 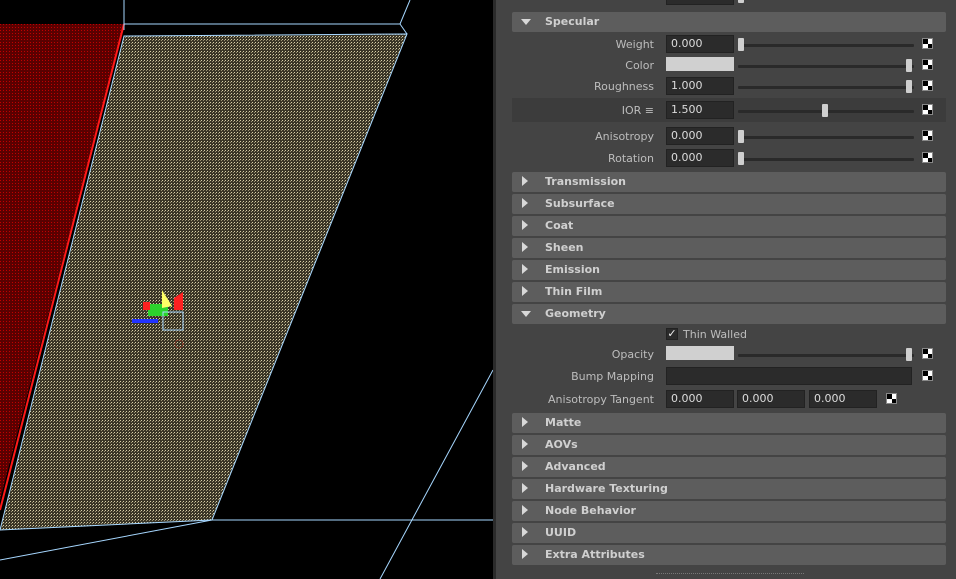 I want to click on expand-arrow-icon, so click(x=526, y=22).